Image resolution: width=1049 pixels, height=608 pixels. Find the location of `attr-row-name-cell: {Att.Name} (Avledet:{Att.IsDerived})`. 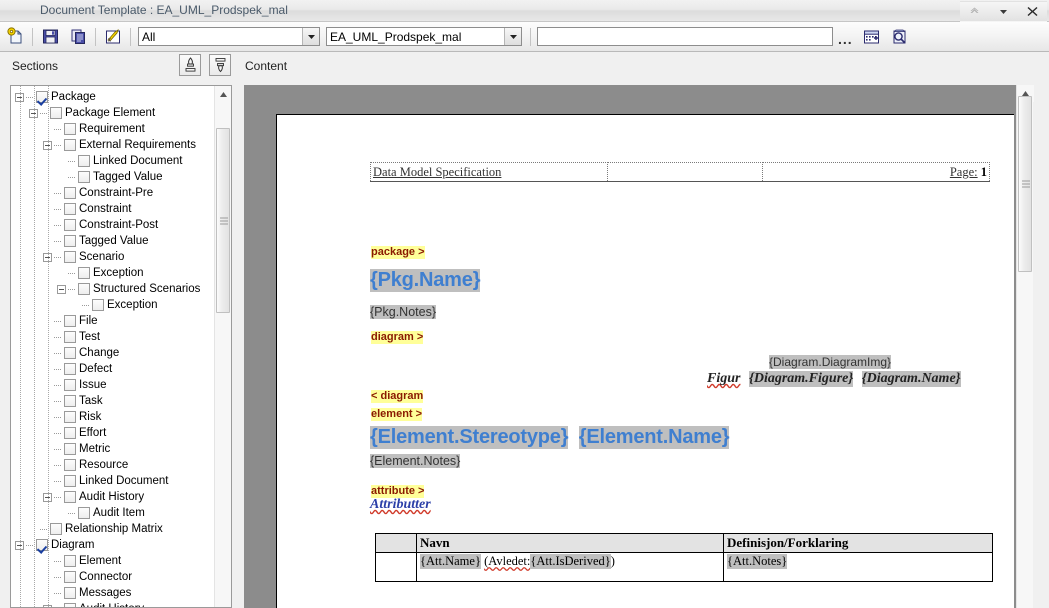

attr-row-name-cell: {Att.Name} (Avledet:{Att.IsDerived}) is located at coordinates (570, 567).